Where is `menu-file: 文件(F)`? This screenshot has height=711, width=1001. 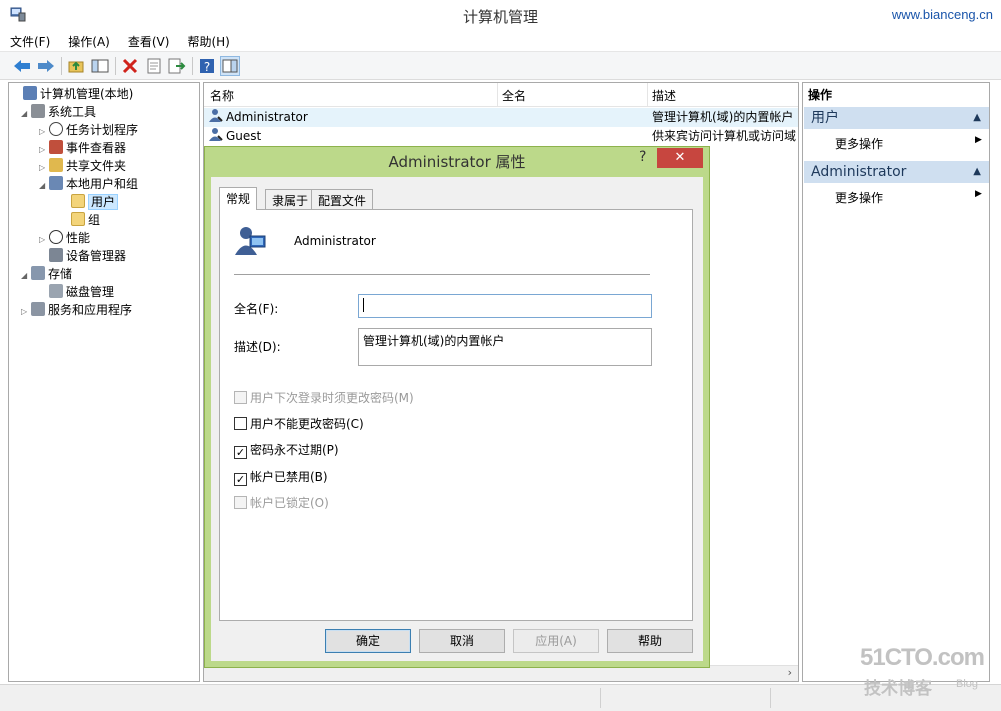
menu-file: 文件(F) is located at coordinates (29, 40).